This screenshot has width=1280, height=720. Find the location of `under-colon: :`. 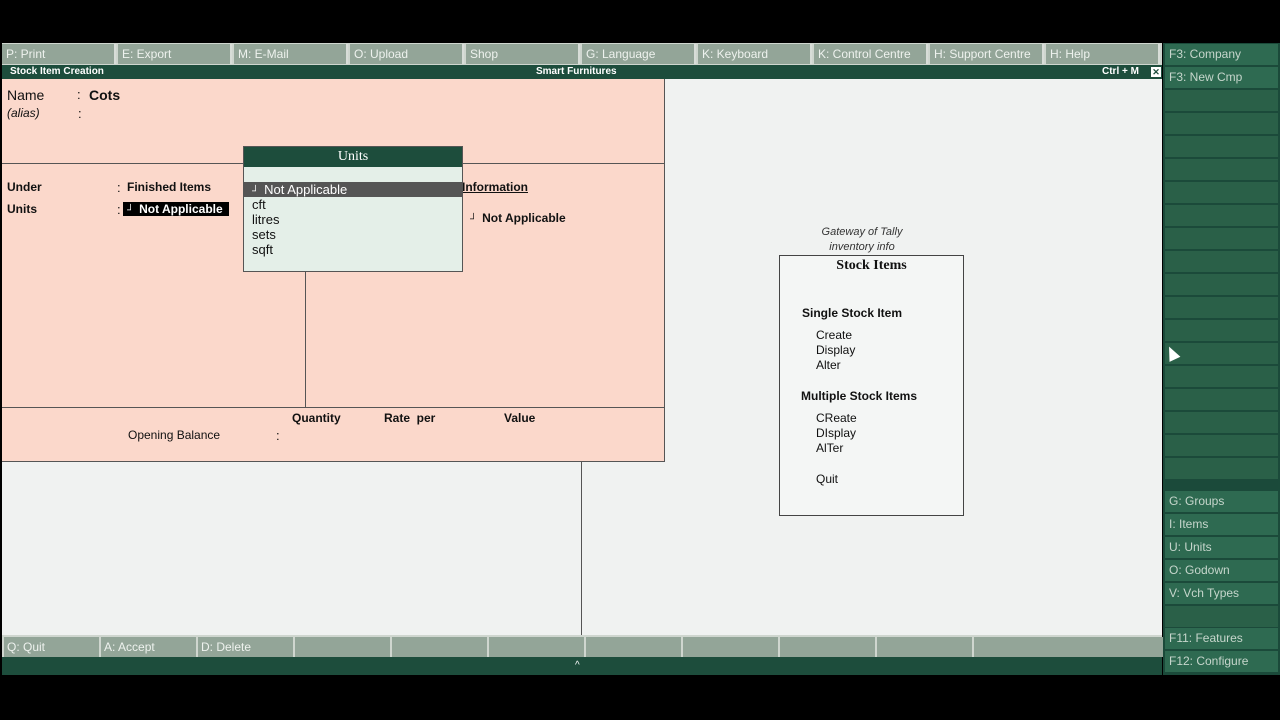

under-colon: : is located at coordinates (119, 187).